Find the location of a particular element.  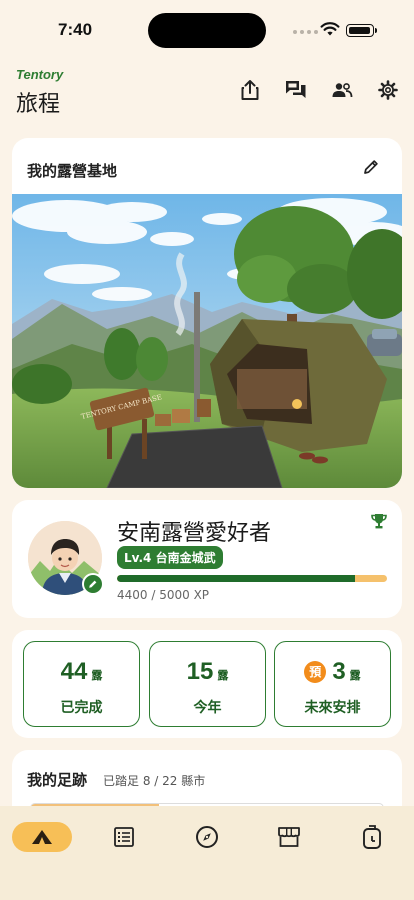

tent-icon is located at coordinates (42, 837).